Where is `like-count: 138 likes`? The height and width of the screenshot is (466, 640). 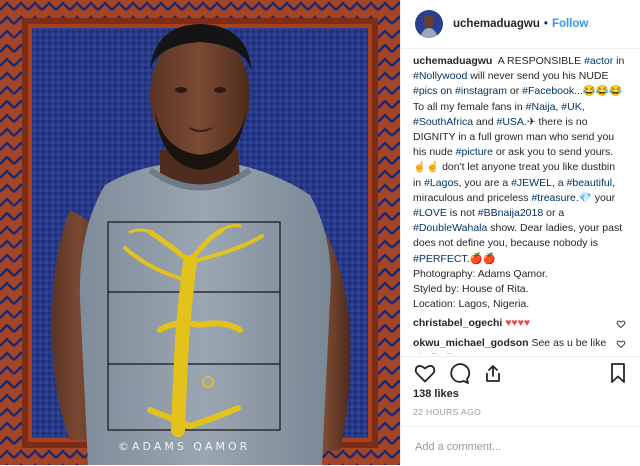 like-count: 138 likes is located at coordinates (436, 394).